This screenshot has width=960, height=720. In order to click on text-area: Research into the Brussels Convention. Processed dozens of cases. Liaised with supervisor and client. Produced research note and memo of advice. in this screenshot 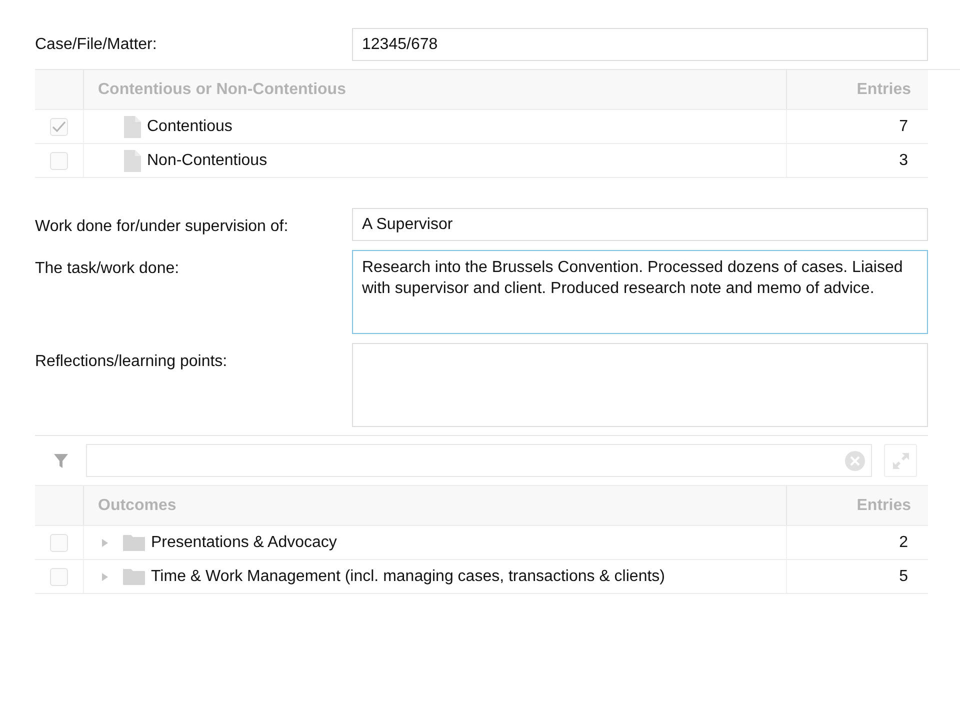, I will do `click(640, 292)`.